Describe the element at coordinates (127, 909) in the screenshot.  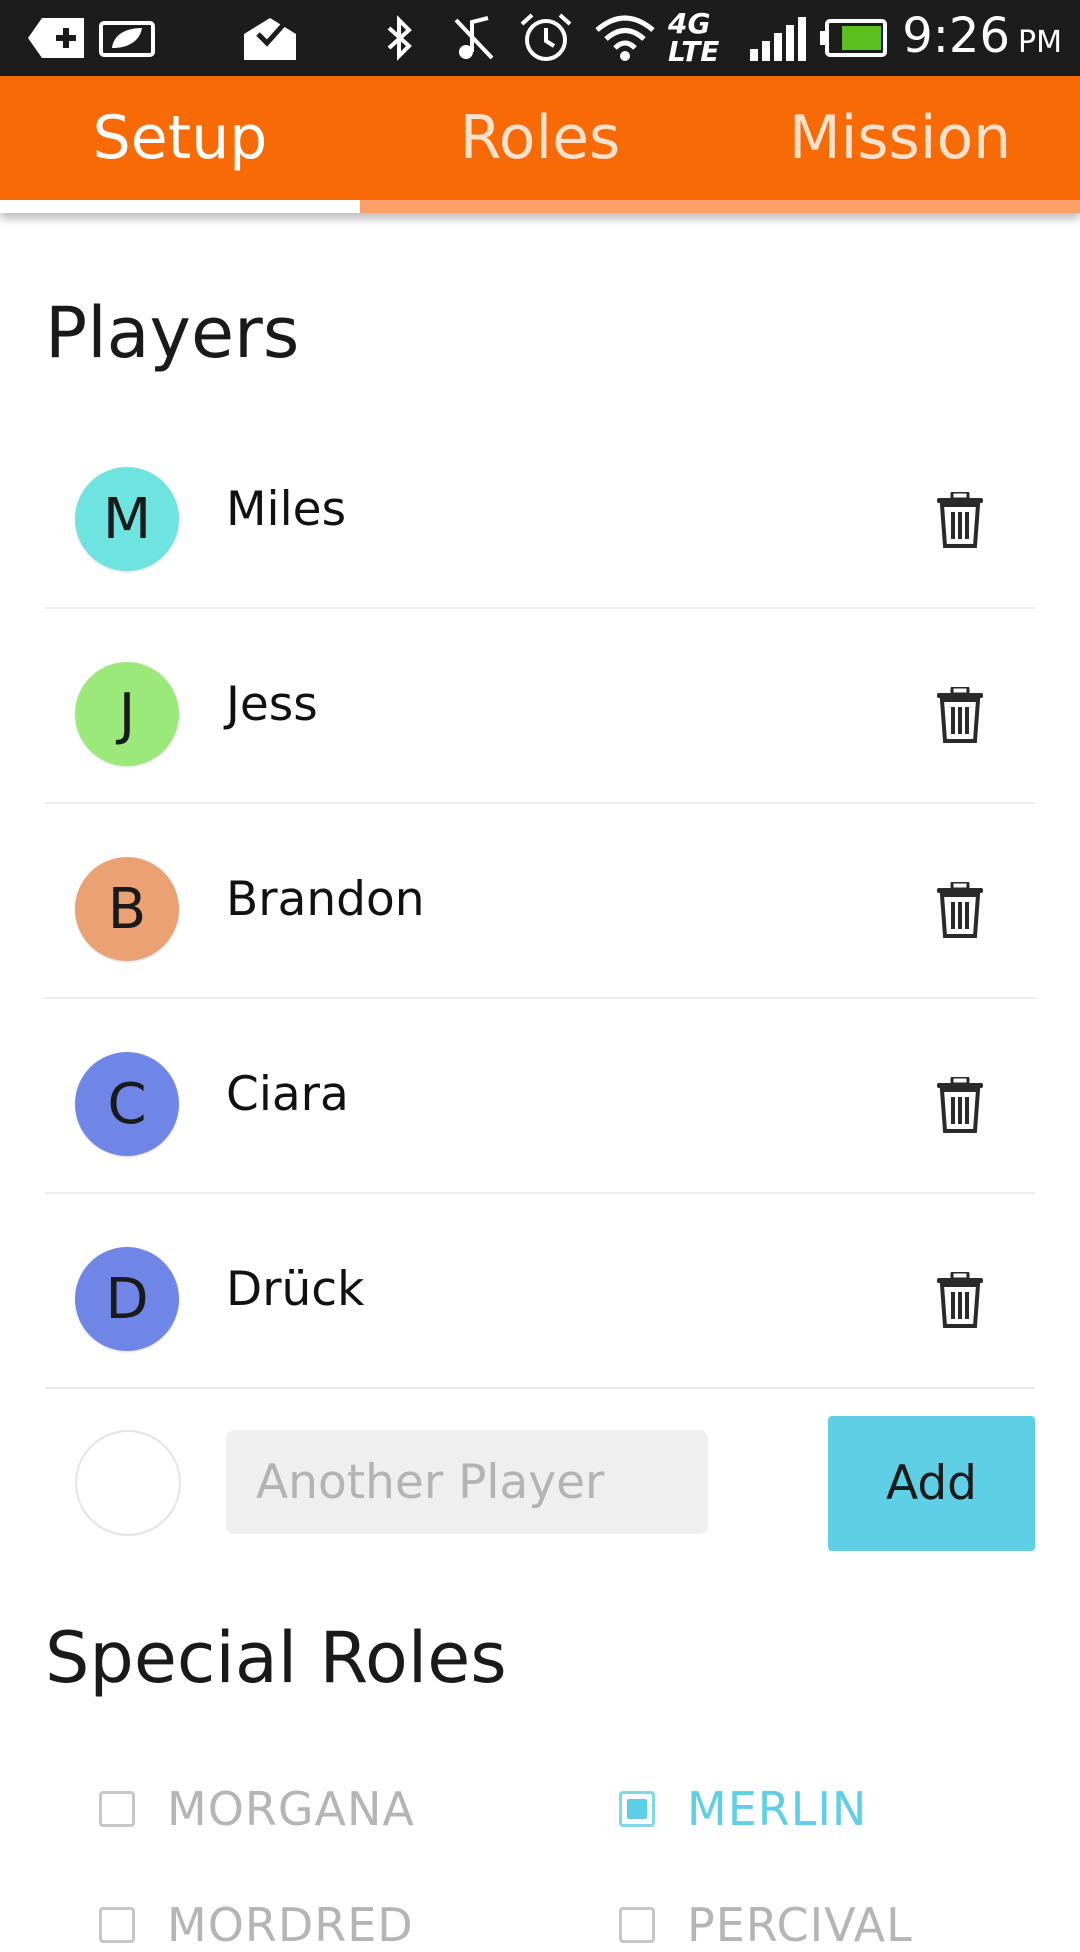
I see `player-avatar: B` at that location.